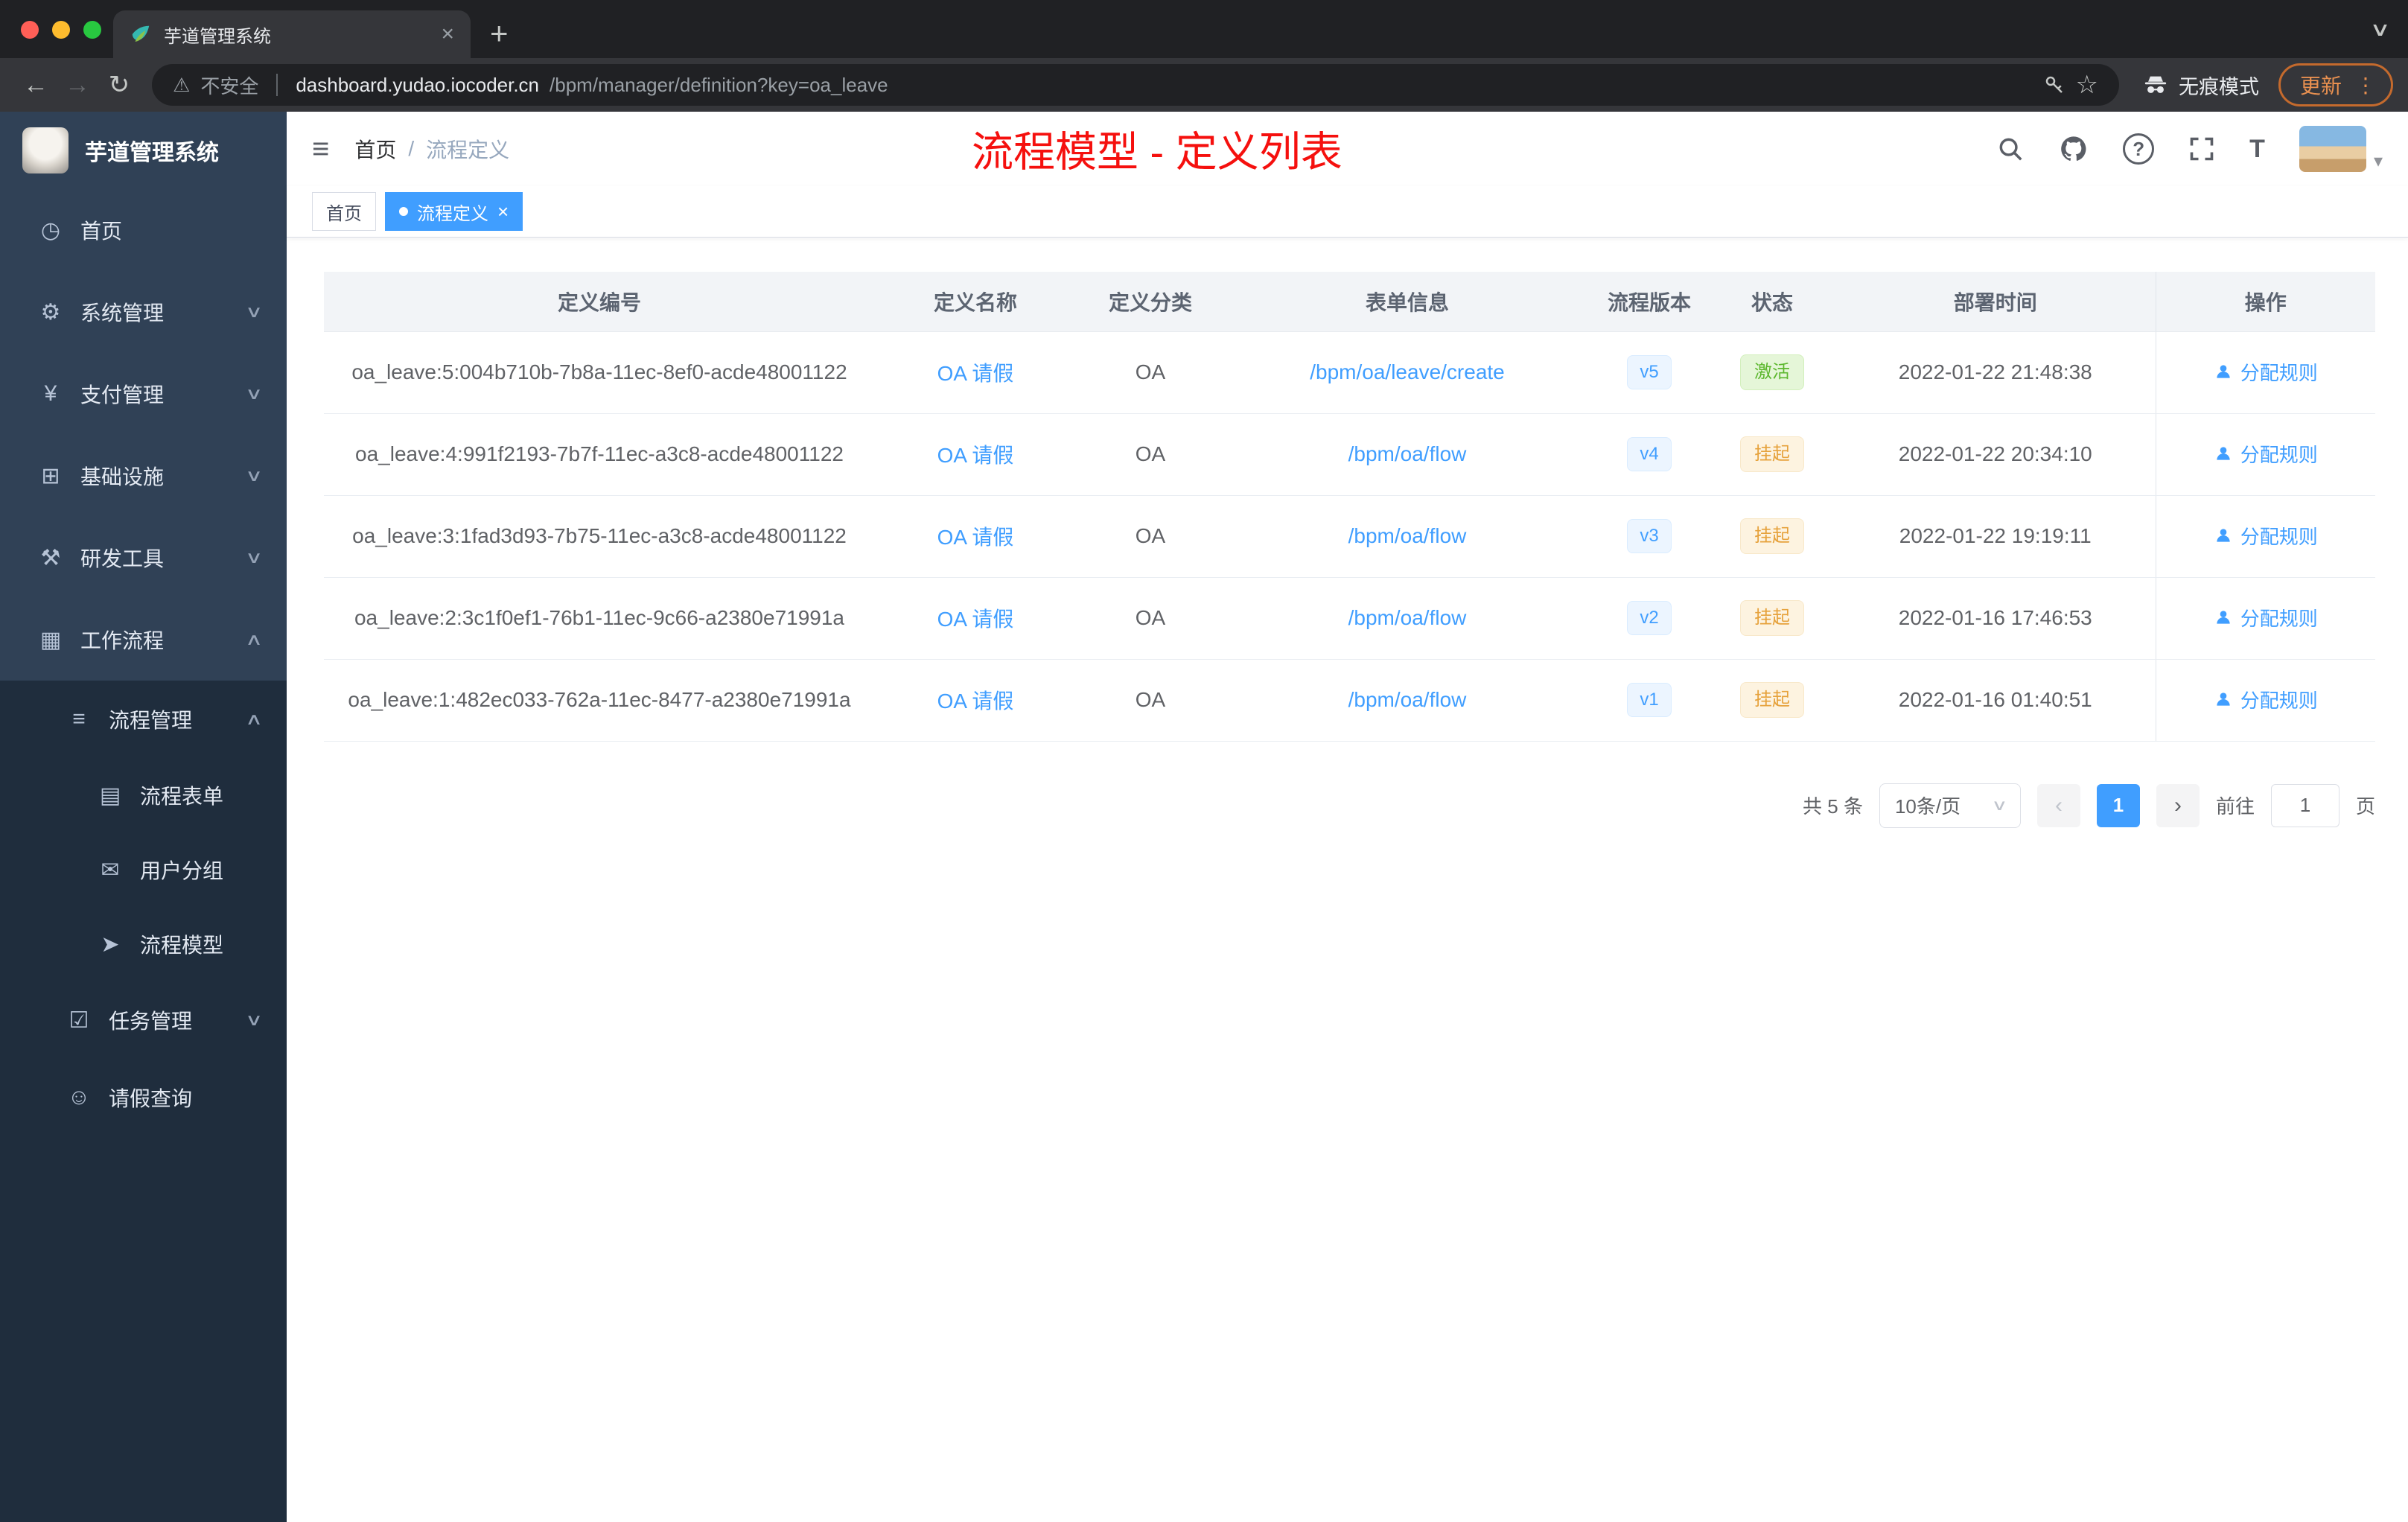 The width and height of the screenshot is (2408, 1522). Describe the element at coordinates (182, 945) in the screenshot. I see `sidebar-item-label: 流程模型` at that location.